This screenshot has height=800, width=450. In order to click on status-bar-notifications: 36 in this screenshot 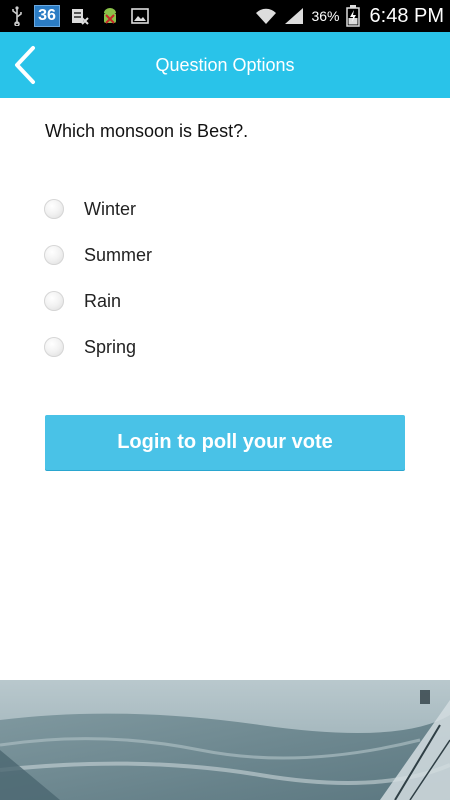, I will do `click(80, 16)`.